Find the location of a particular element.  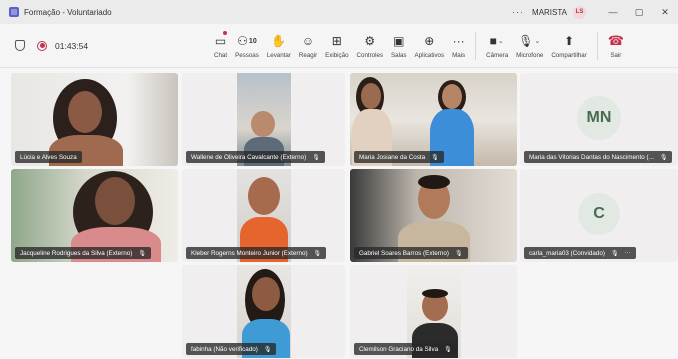

more-actions-button: ··· Mais is located at coordinates (458, 46).